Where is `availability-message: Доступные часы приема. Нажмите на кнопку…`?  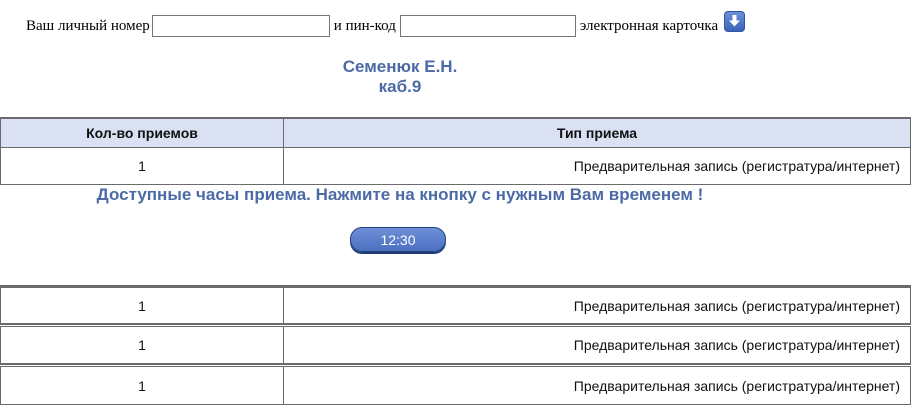 availability-message: Доступные часы приема. Нажмите на кнопку… is located at coordinates (400, 194).